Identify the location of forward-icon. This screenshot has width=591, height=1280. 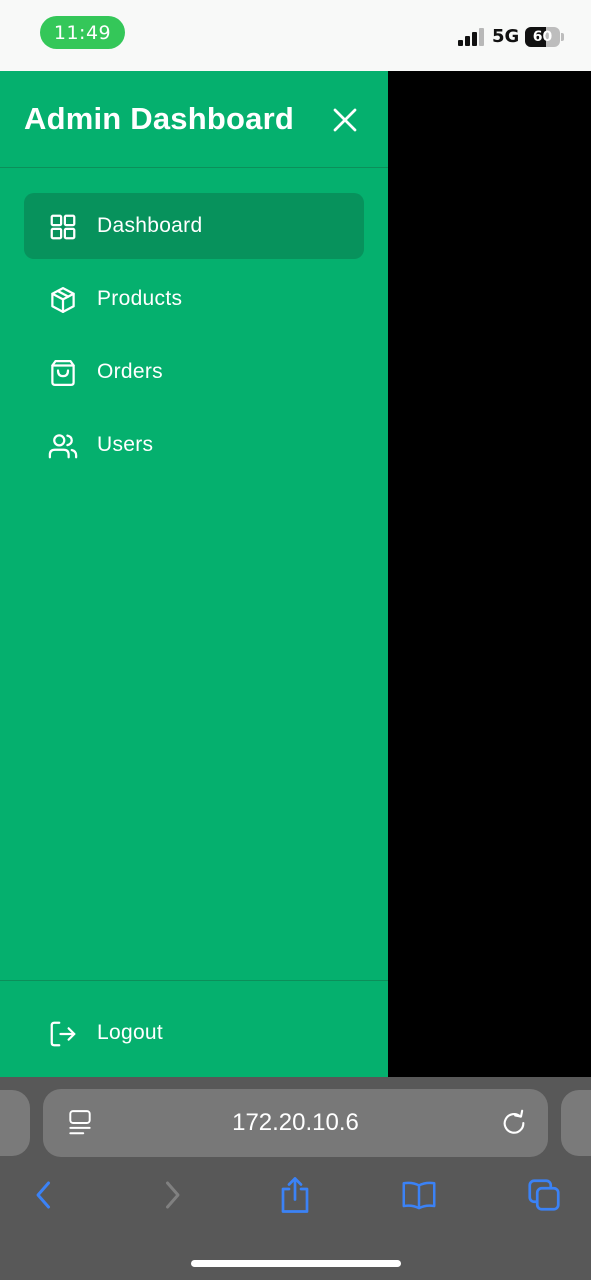
(172, 1195).